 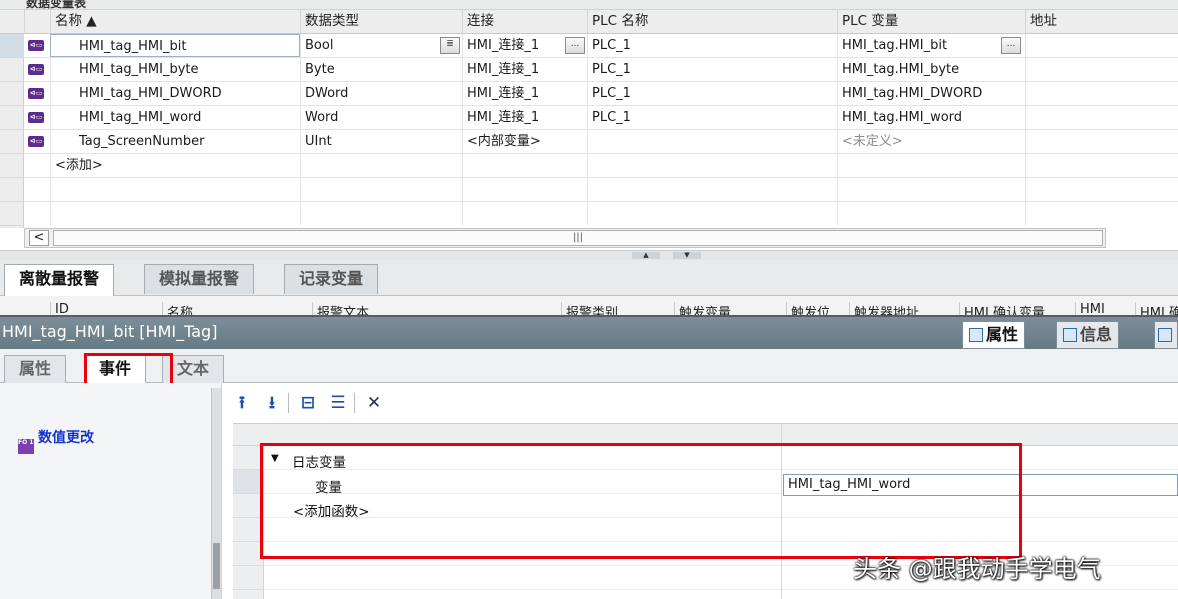 What do you see at coordinates (175, 22) in the screenshot?
I see `column-header-name: 名称 ▲` at bounding box center [175, 22].